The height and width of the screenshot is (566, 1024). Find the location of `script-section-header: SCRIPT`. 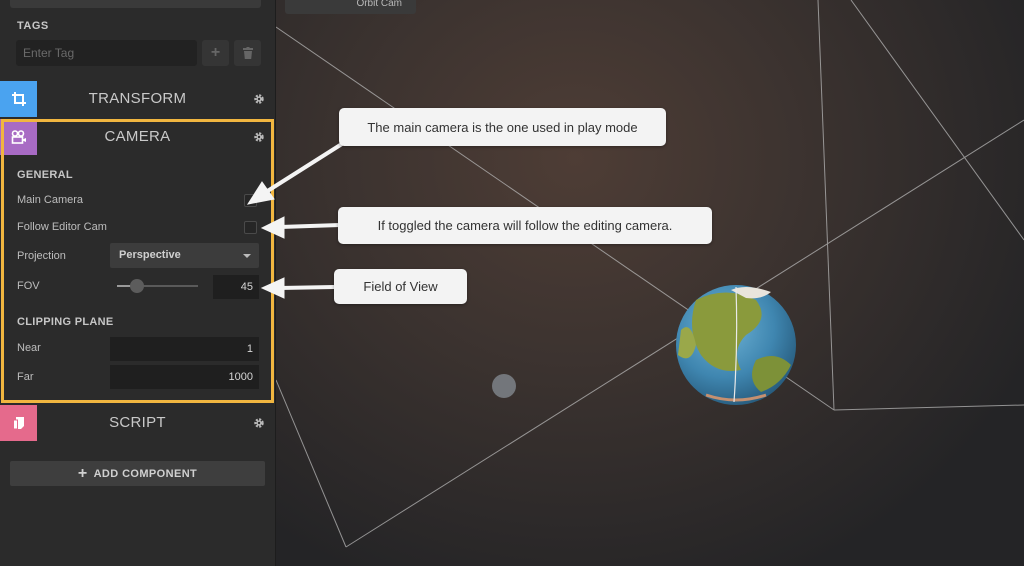

script-section-header: SCRIPT is located at coordinates (137, 423).